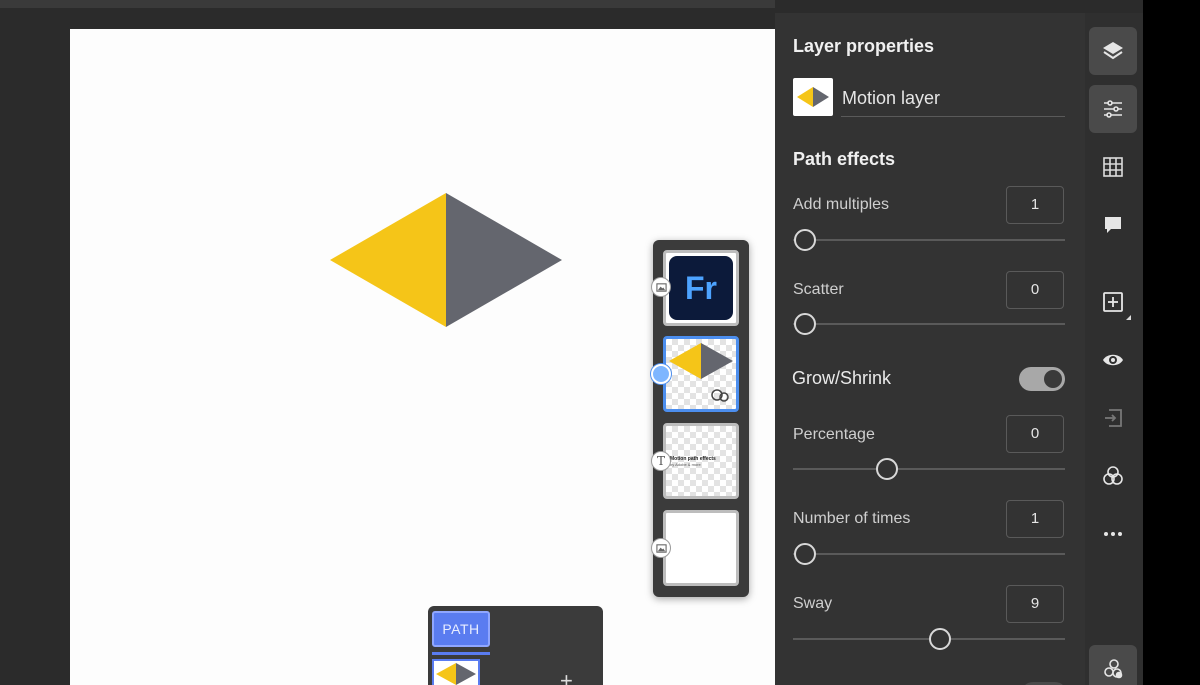 Image resolution: width=1200 pixels, height=685 pixels. Describe the element at coordinates (388, 260) in the screenshot. I see `diamond-left-yellow` at that location.